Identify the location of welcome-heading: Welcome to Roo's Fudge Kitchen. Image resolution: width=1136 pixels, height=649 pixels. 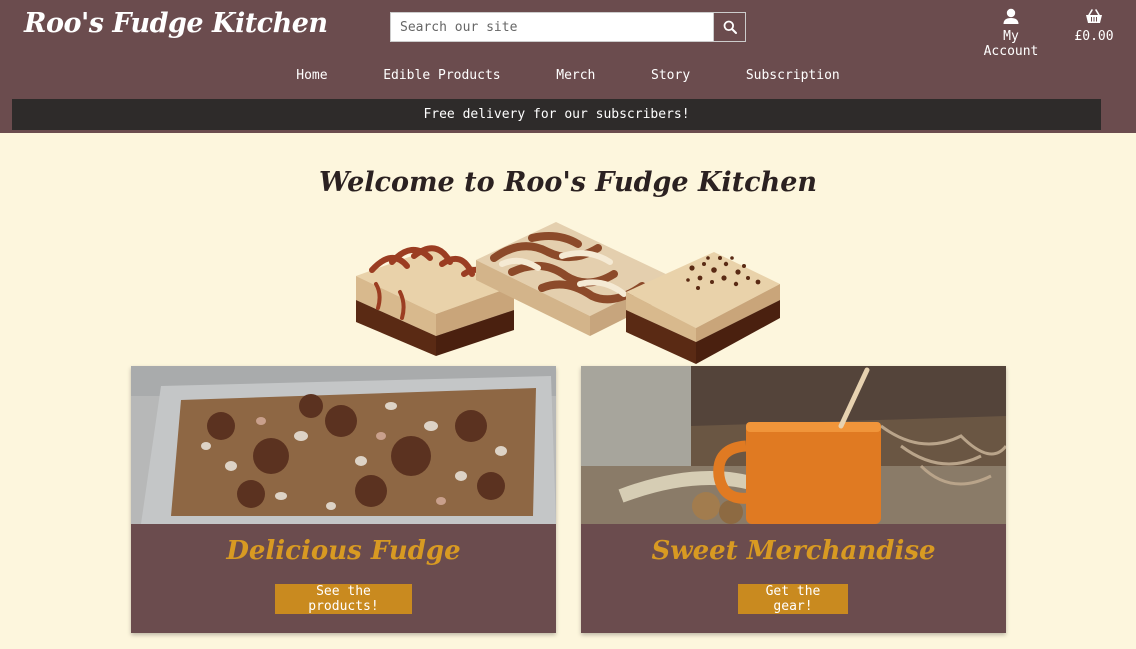
(568, 182).